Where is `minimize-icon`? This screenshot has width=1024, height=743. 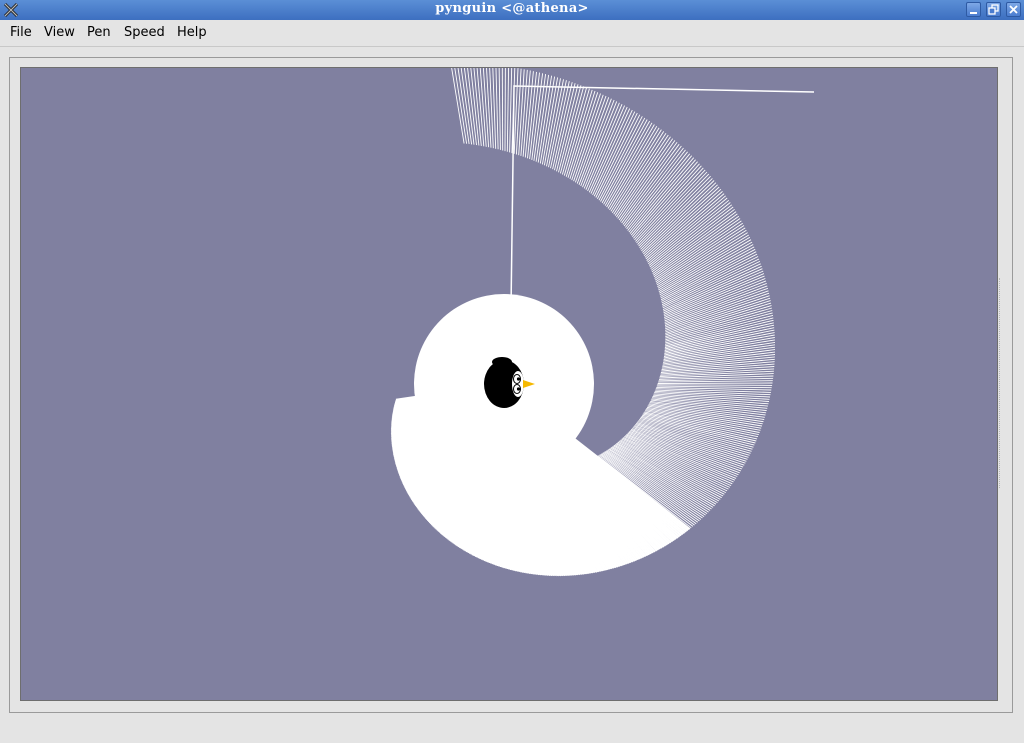 minimize-icon is located at coordinates (973, 13).